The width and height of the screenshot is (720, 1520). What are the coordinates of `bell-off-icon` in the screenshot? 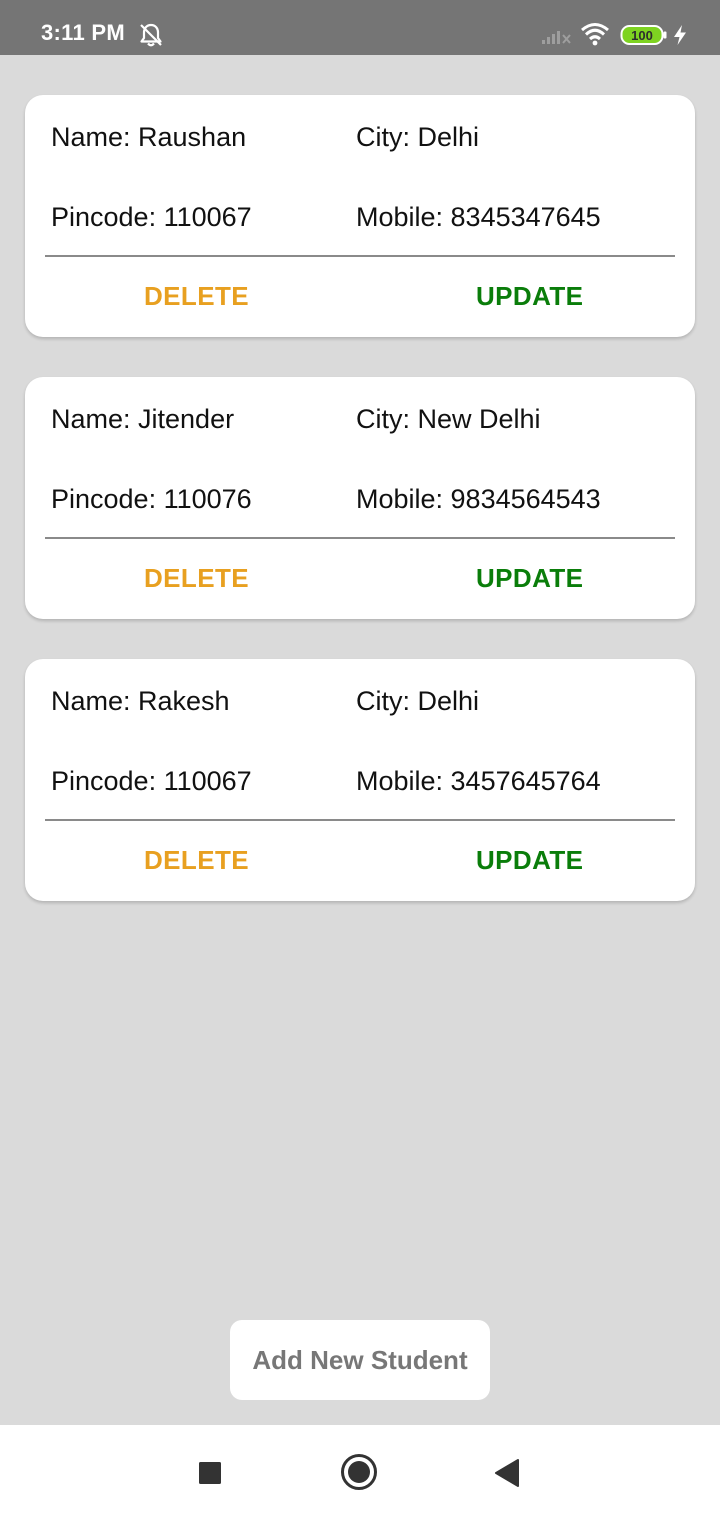 It's located at (151, 35).